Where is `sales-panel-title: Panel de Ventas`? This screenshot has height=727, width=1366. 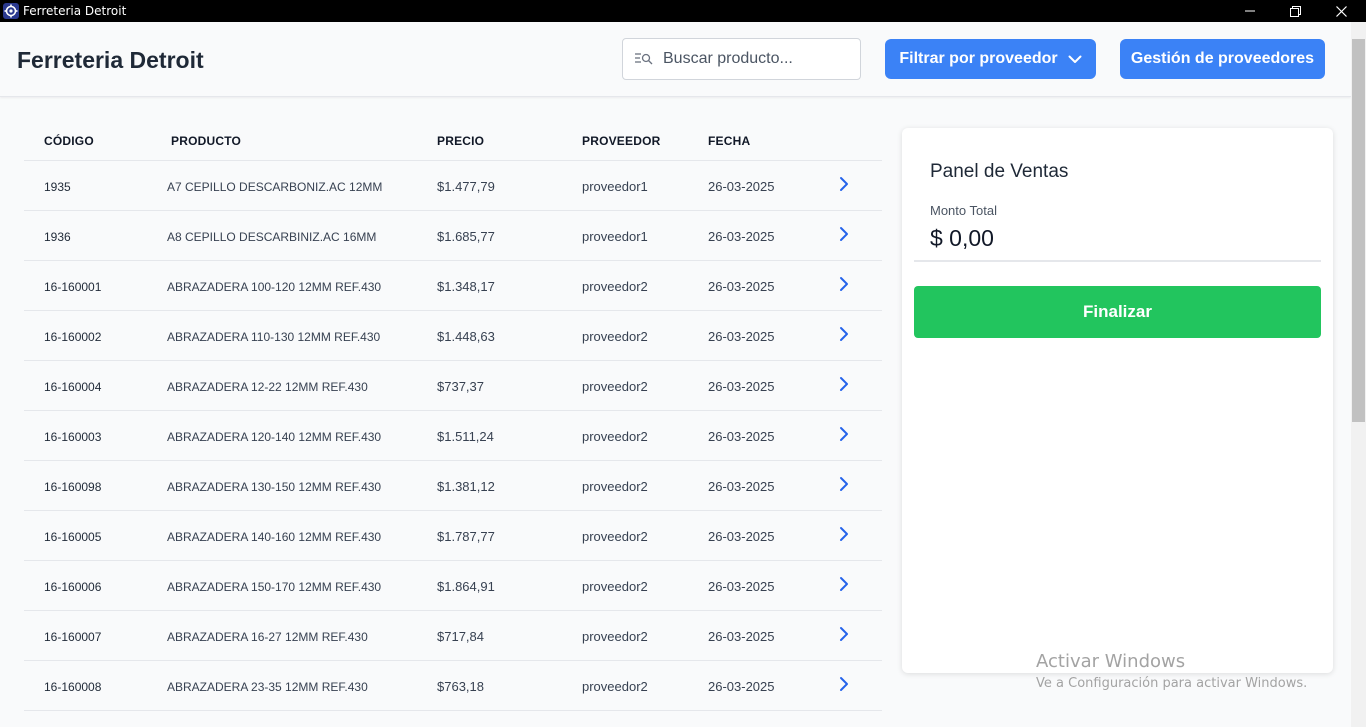
sales-panel-title: Panel de Ventas is located at coordinates (999, 171).